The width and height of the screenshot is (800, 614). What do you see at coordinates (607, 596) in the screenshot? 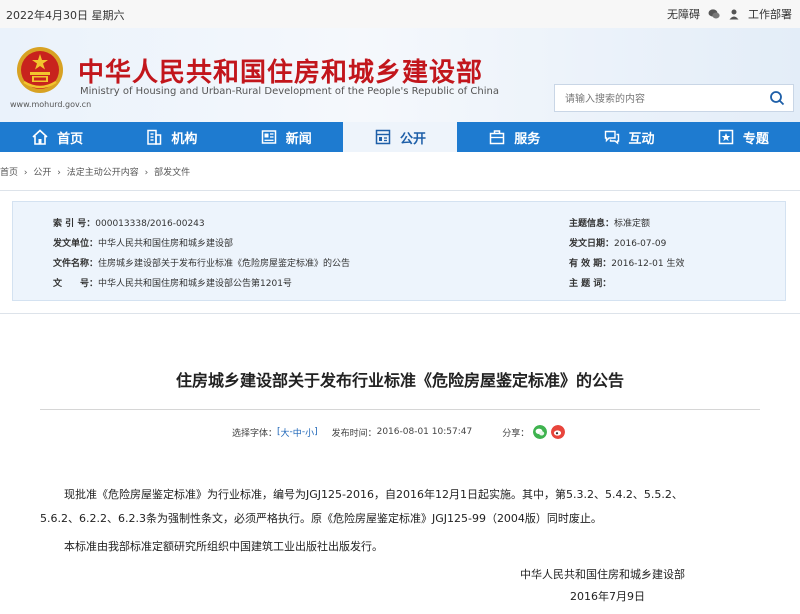
I see `signature-date: 2016年7月9日` at bounding box center [607, 596].